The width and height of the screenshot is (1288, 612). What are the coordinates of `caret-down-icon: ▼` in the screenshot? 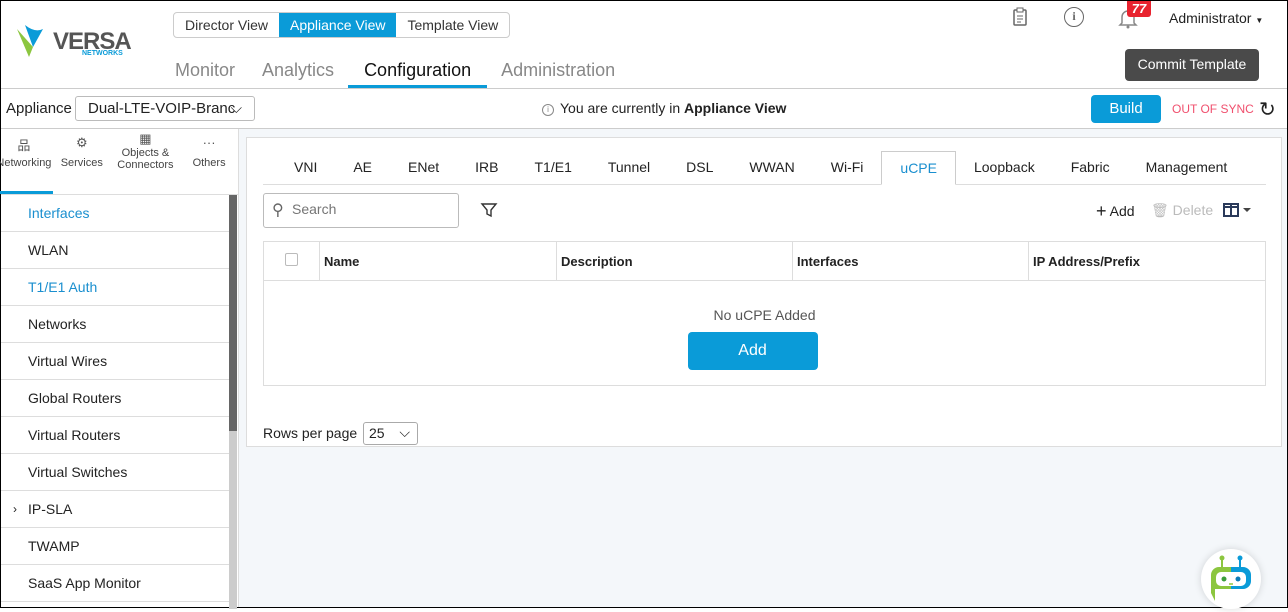 It's located at (1259, 20).